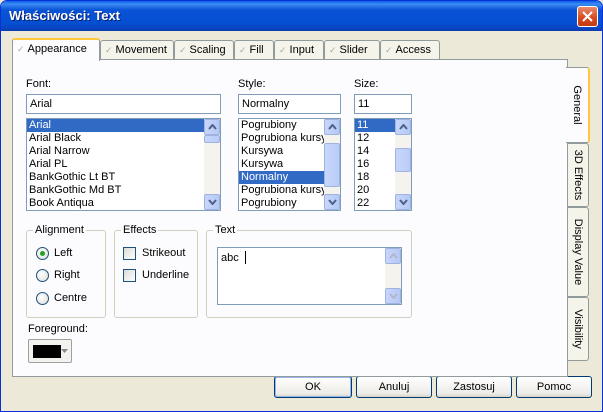  I want to click on side-tab-3d-effects: 3D Effects, so click(578, 175).